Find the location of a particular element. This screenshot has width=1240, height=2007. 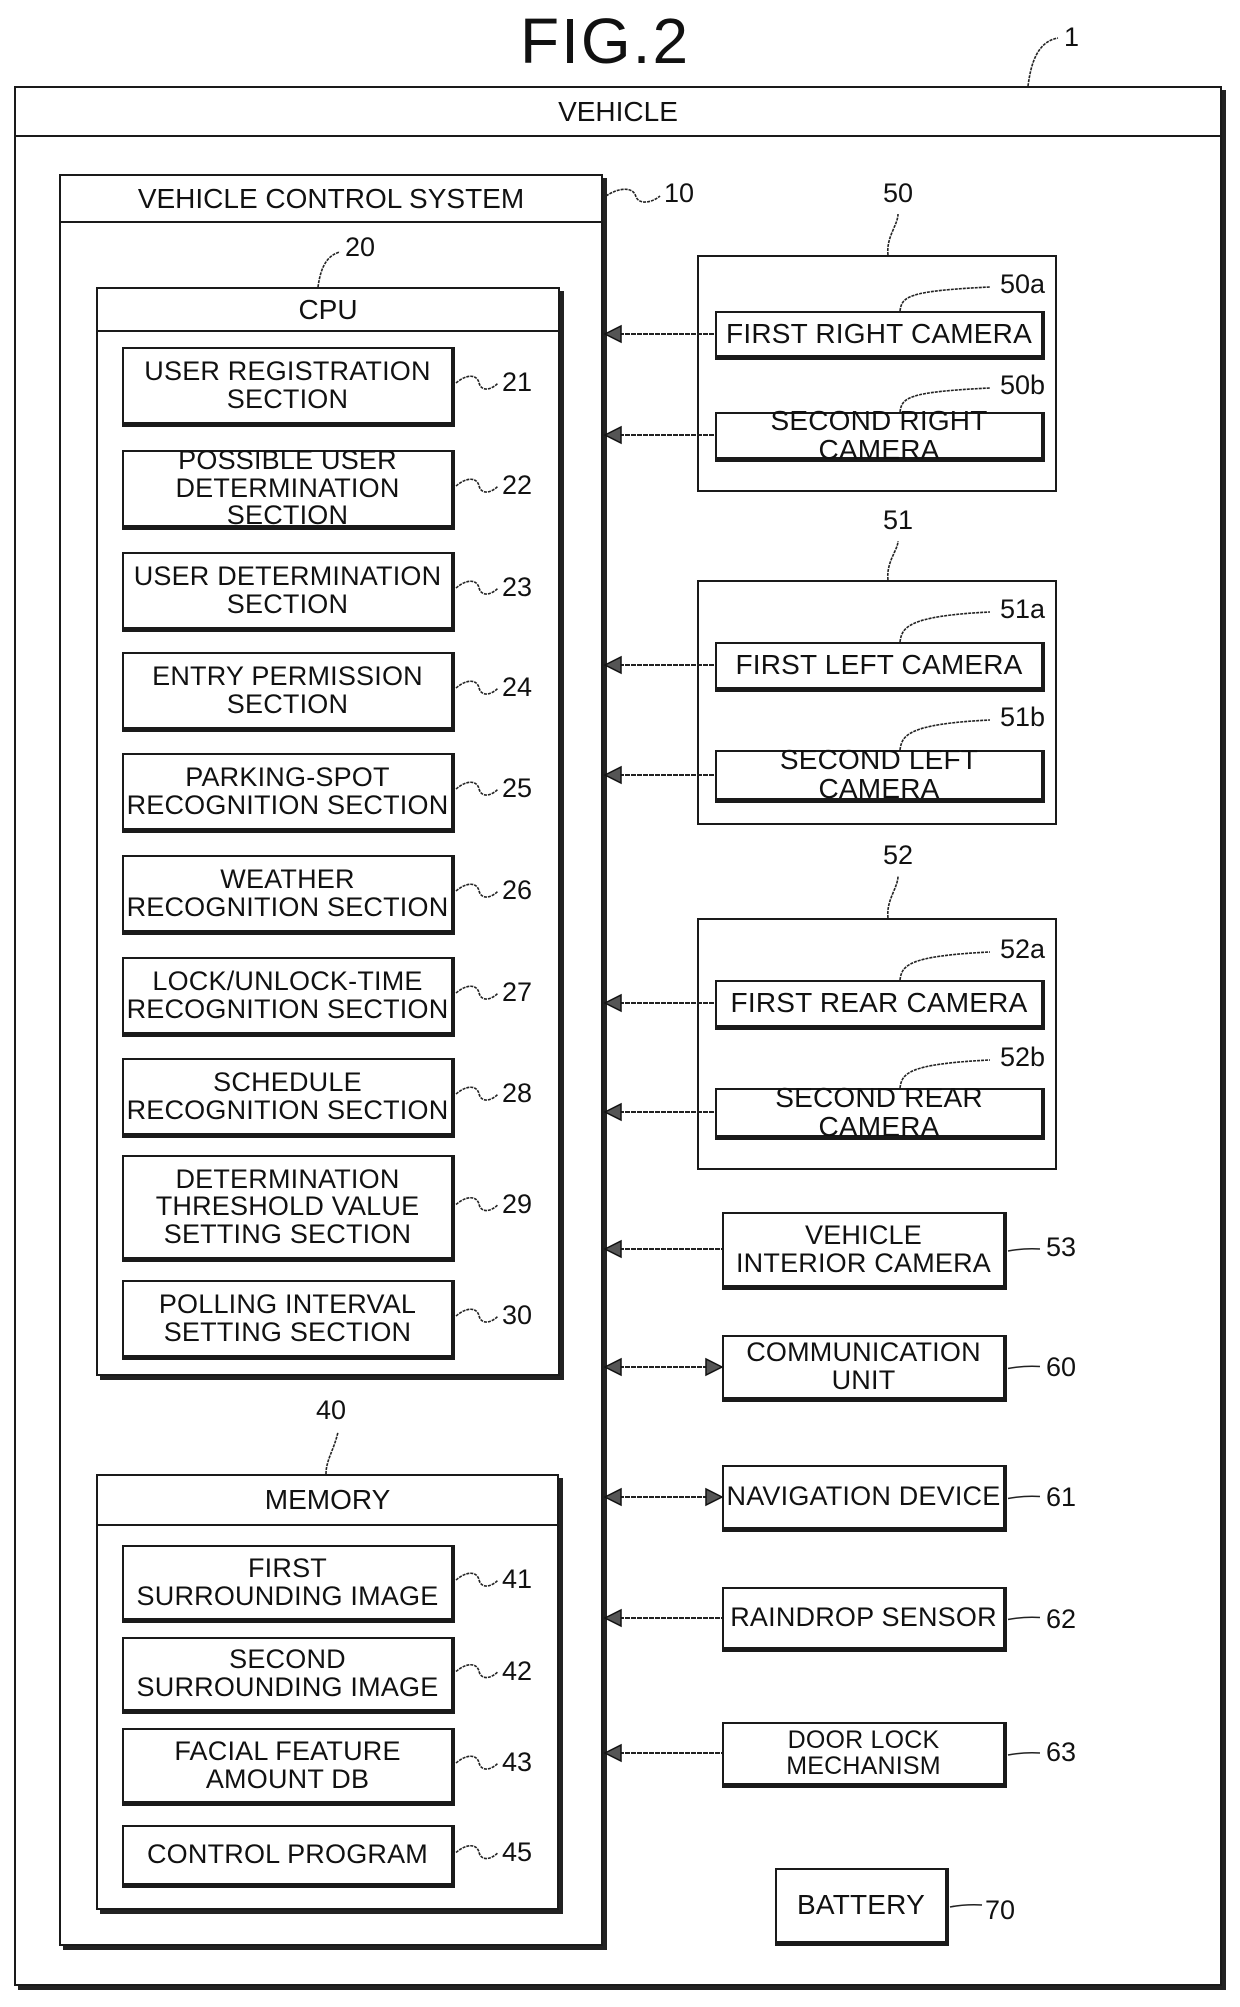

peripheral-62-leader is located at coordinates (1024, 1618).